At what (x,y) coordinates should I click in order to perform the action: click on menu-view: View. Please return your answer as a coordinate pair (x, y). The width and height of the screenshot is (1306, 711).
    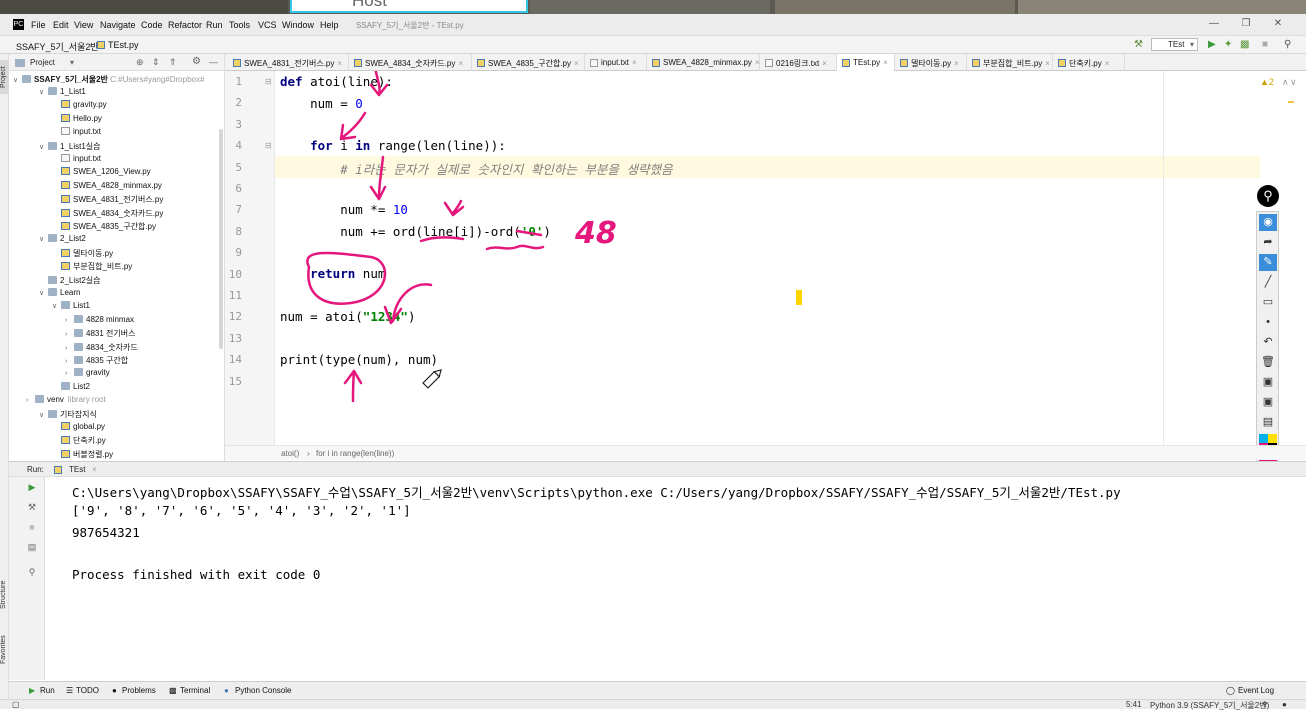
    Looking at the image, I should click on (83, 25).